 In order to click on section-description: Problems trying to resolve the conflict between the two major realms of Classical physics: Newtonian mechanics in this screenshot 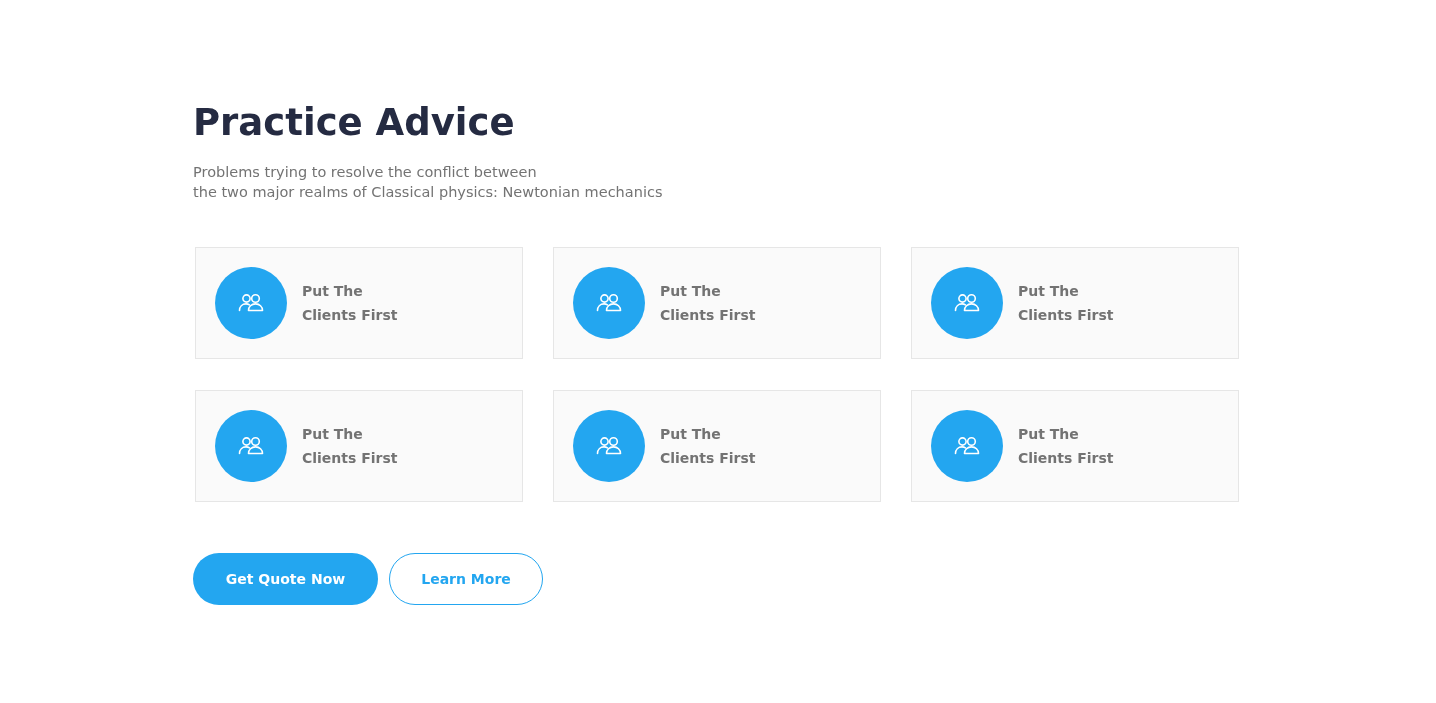, I will do `click(428, 182)`.